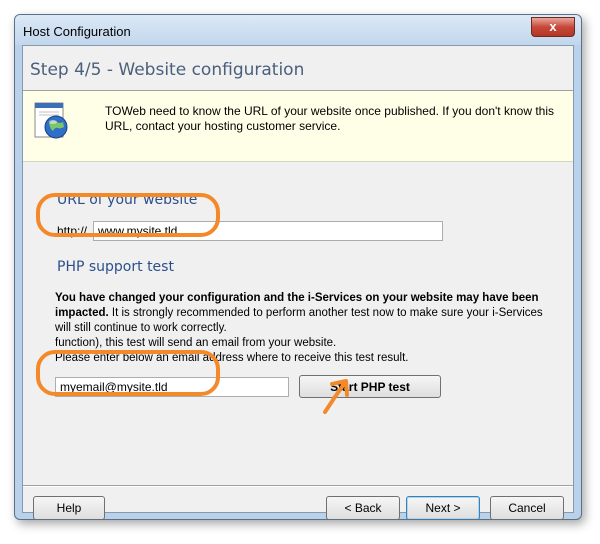 The height and width of the screenshot is (544, 600). What do you see at coordinates (298, 486) in the screenshot?
I see `footer-divider` at bounding box center [298, 486].